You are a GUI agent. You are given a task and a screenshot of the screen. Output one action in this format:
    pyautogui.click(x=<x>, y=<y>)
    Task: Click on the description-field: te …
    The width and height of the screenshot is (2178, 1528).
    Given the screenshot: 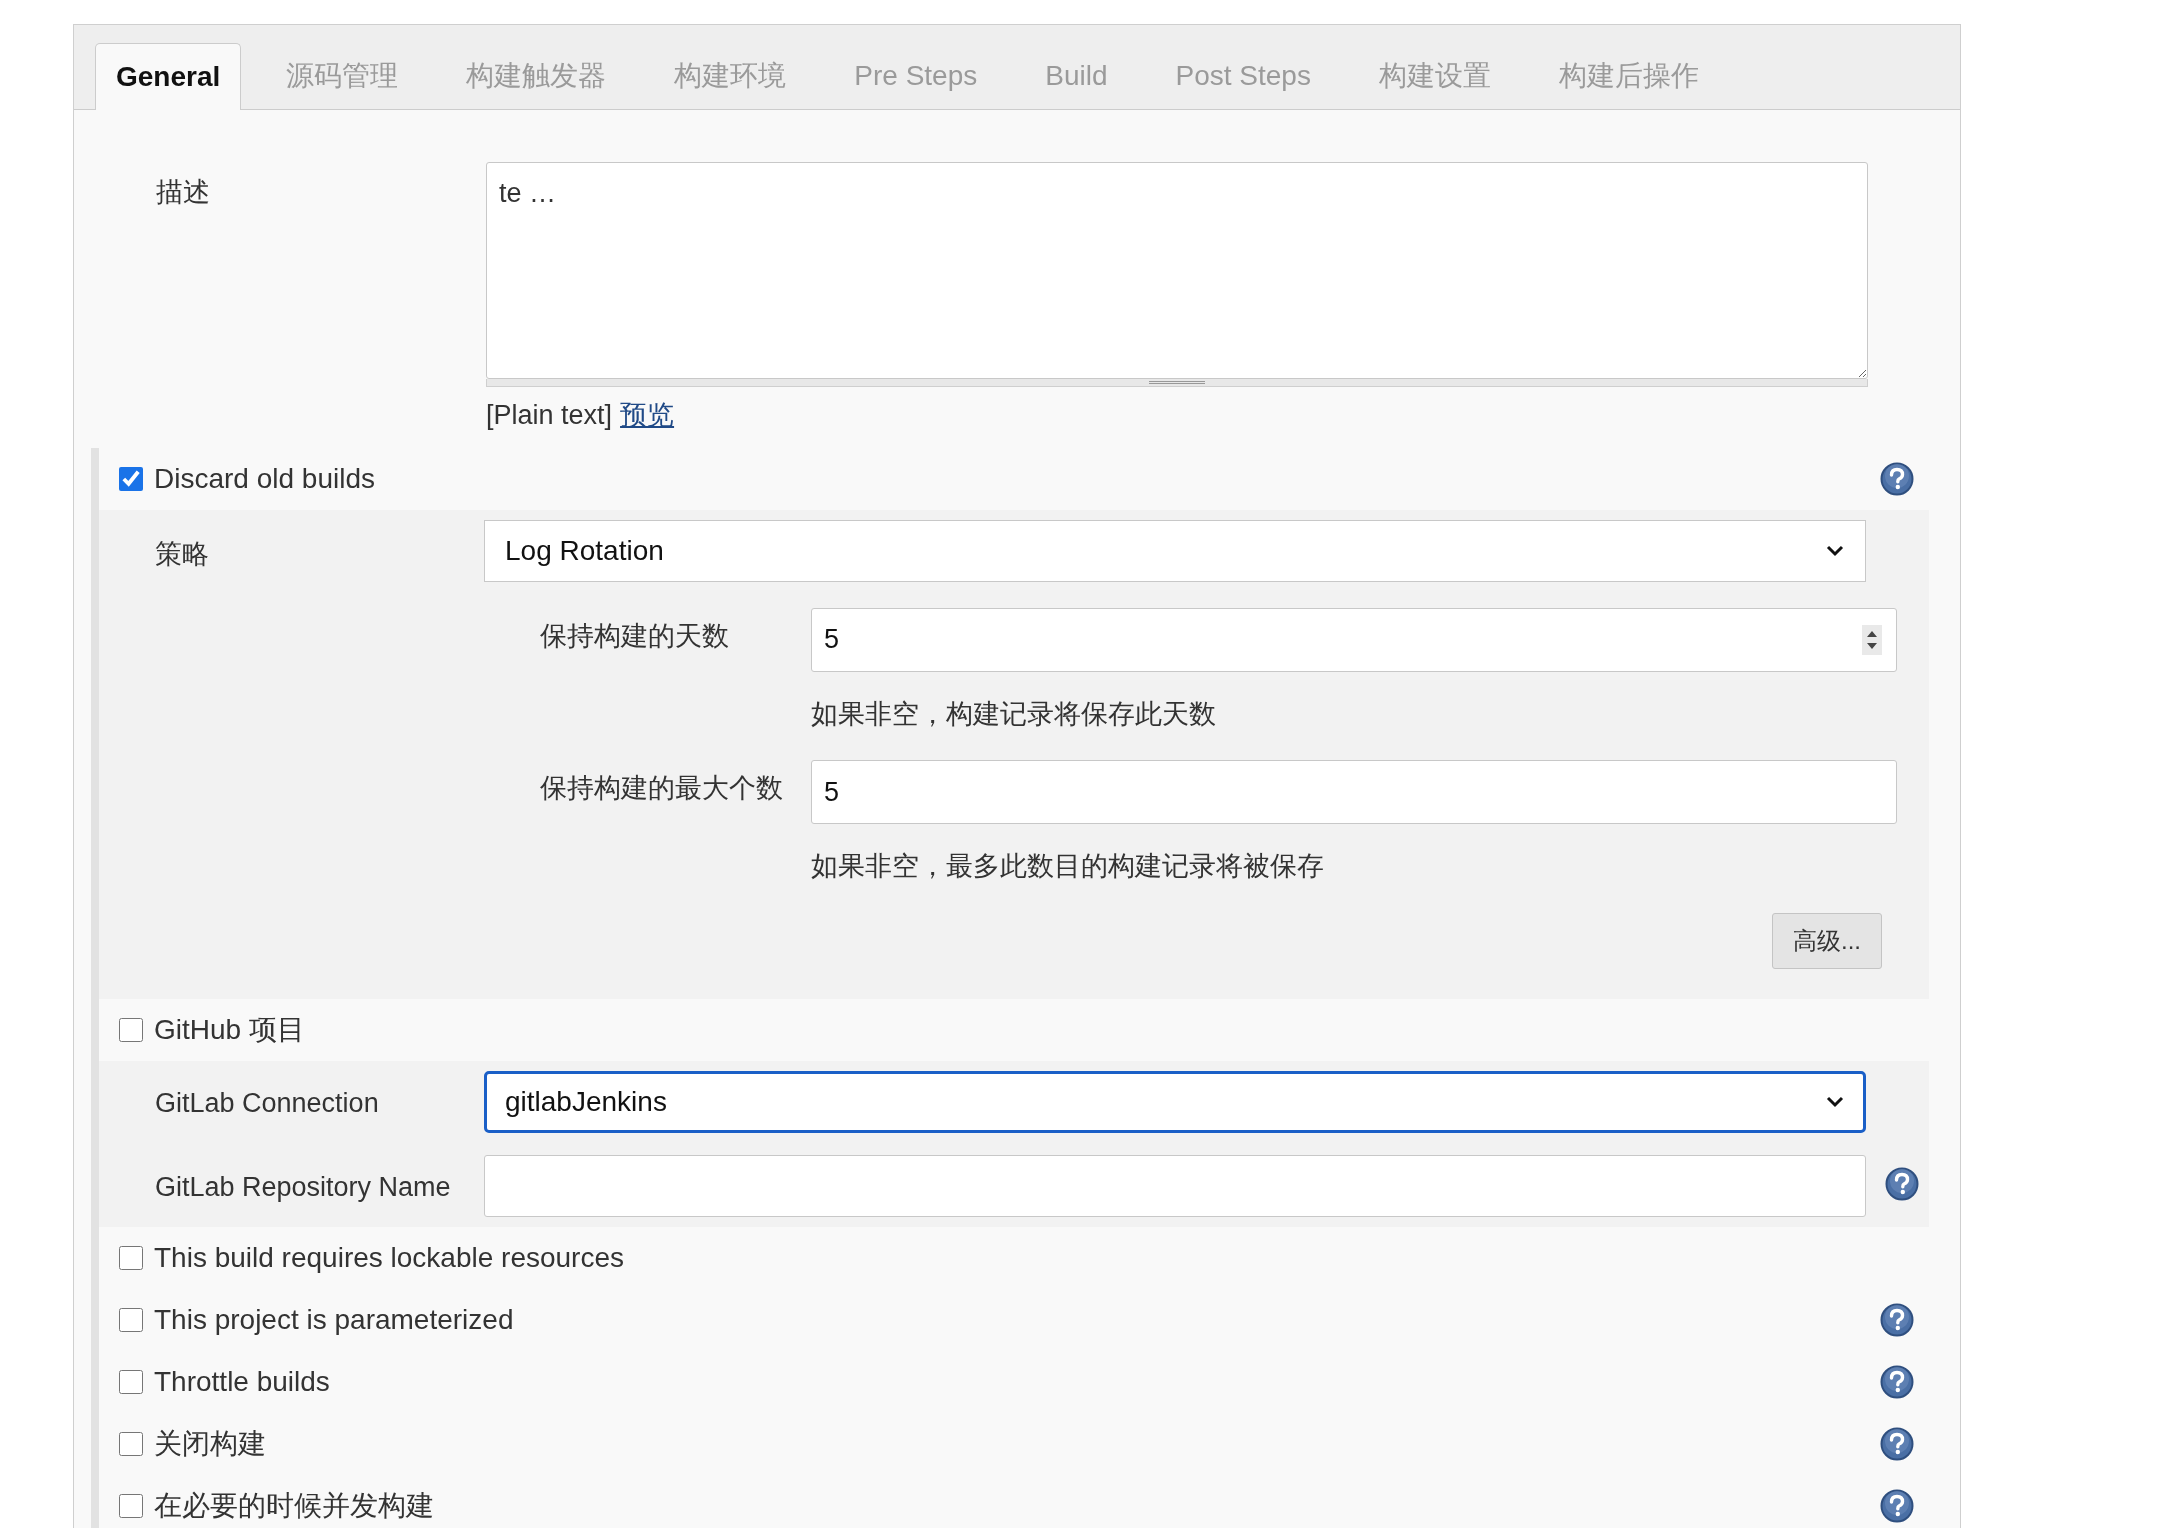 What is the action you would take?
    pyautogui.click(x=1177, y=270)
    